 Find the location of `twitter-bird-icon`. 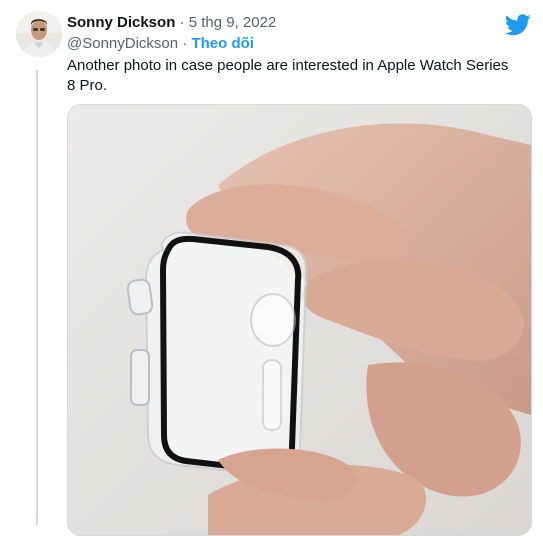

twitter-bird-icon is located at coordinates (518, 25).